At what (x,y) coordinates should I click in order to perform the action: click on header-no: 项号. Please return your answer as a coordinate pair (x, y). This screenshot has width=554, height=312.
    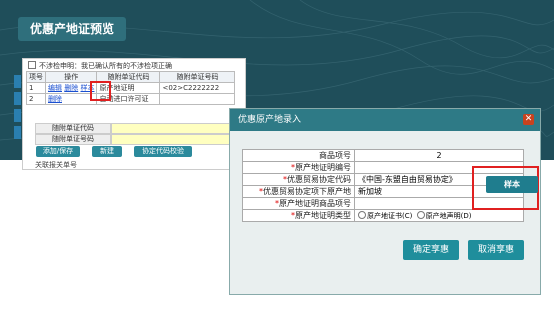
    Looking at the image, I should click on (36, 77).